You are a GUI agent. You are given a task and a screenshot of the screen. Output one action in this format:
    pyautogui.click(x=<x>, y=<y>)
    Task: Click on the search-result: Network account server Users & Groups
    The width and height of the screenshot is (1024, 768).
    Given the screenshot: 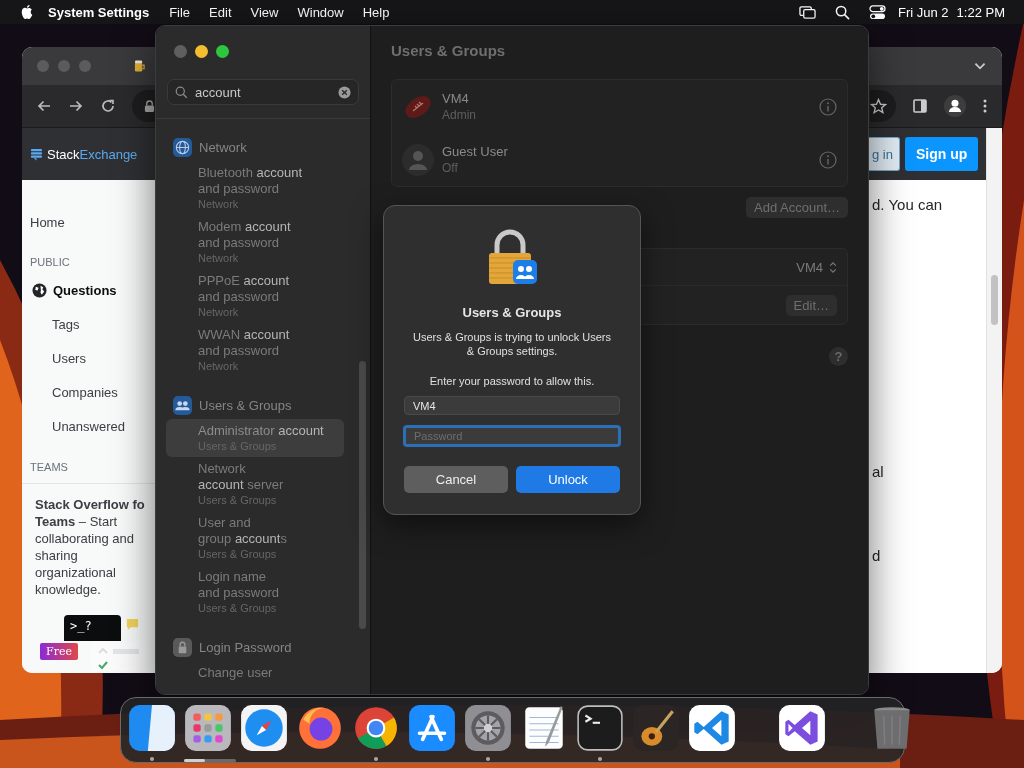 What is the action you would take?
    pyautogui.click(x=255, y=484)
    